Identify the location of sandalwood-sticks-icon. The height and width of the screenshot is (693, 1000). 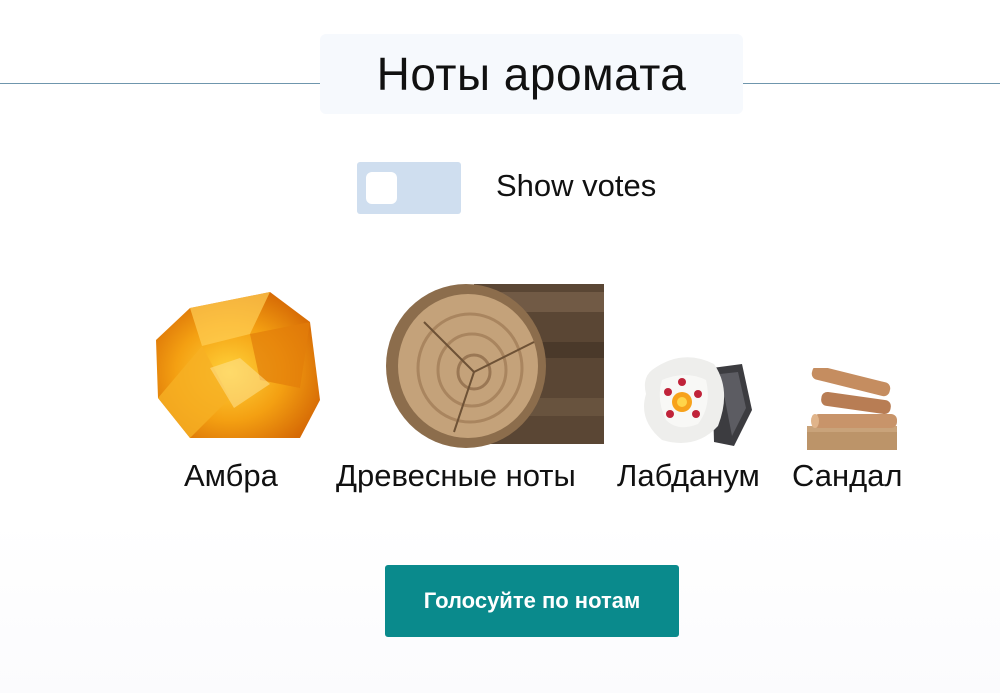
(852, 409).